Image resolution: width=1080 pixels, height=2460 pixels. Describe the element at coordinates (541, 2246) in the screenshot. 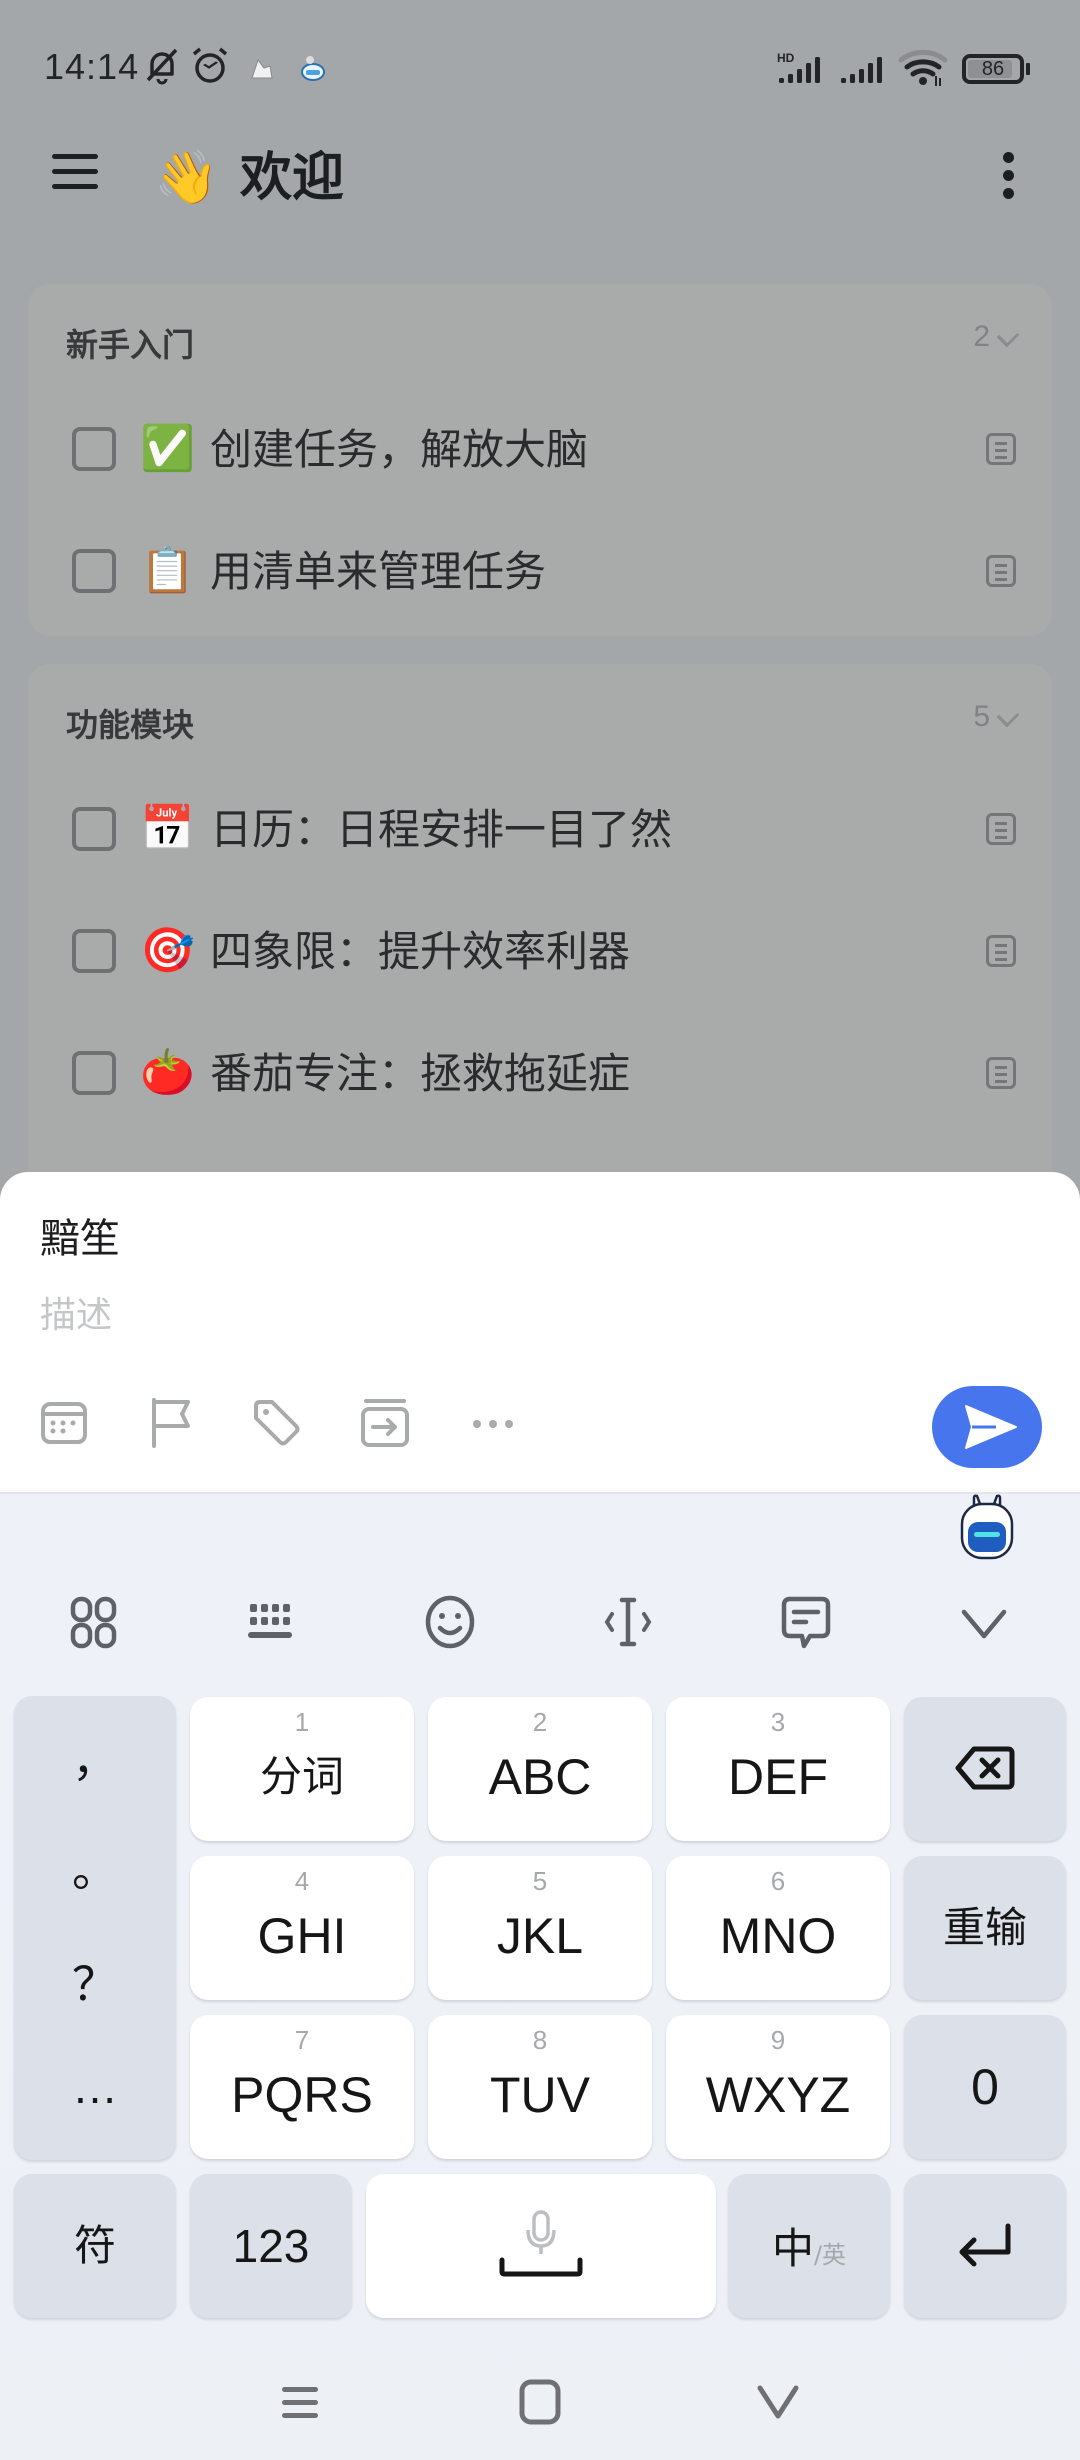

I see `space-key` at that location.